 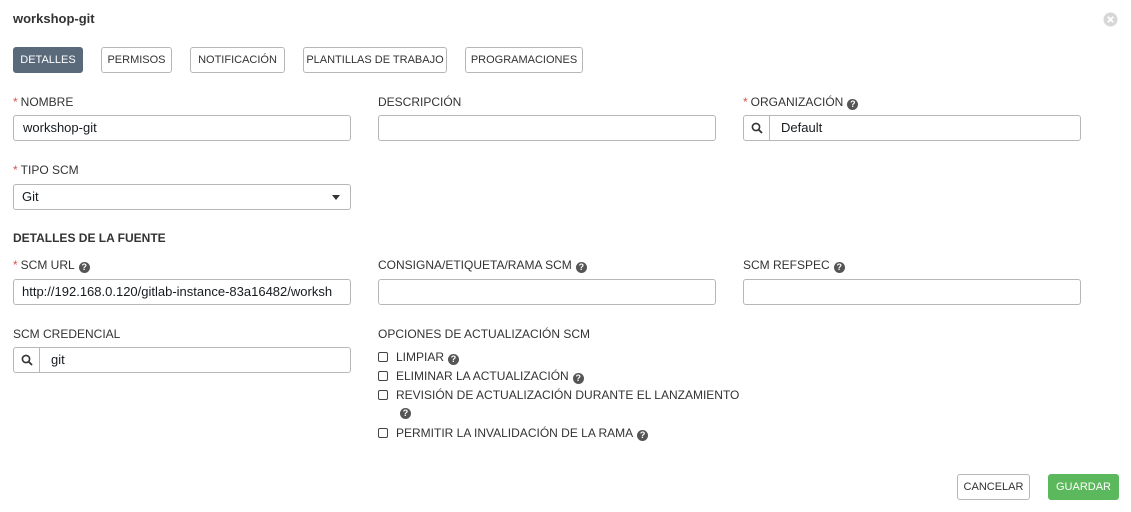 What do you see at coordinates (794, 265) in the screenshot?
I see `scm-refspec-label: SCM REFSPEC?` at bounding box center [794, 265].